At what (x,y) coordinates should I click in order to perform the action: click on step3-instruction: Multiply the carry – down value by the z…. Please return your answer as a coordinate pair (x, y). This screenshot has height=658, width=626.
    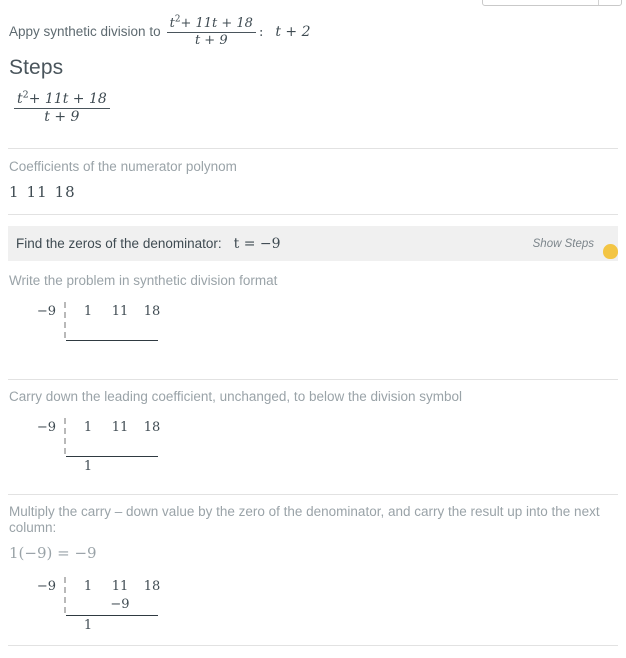
    Looking at the image, I should click on (304, 519).